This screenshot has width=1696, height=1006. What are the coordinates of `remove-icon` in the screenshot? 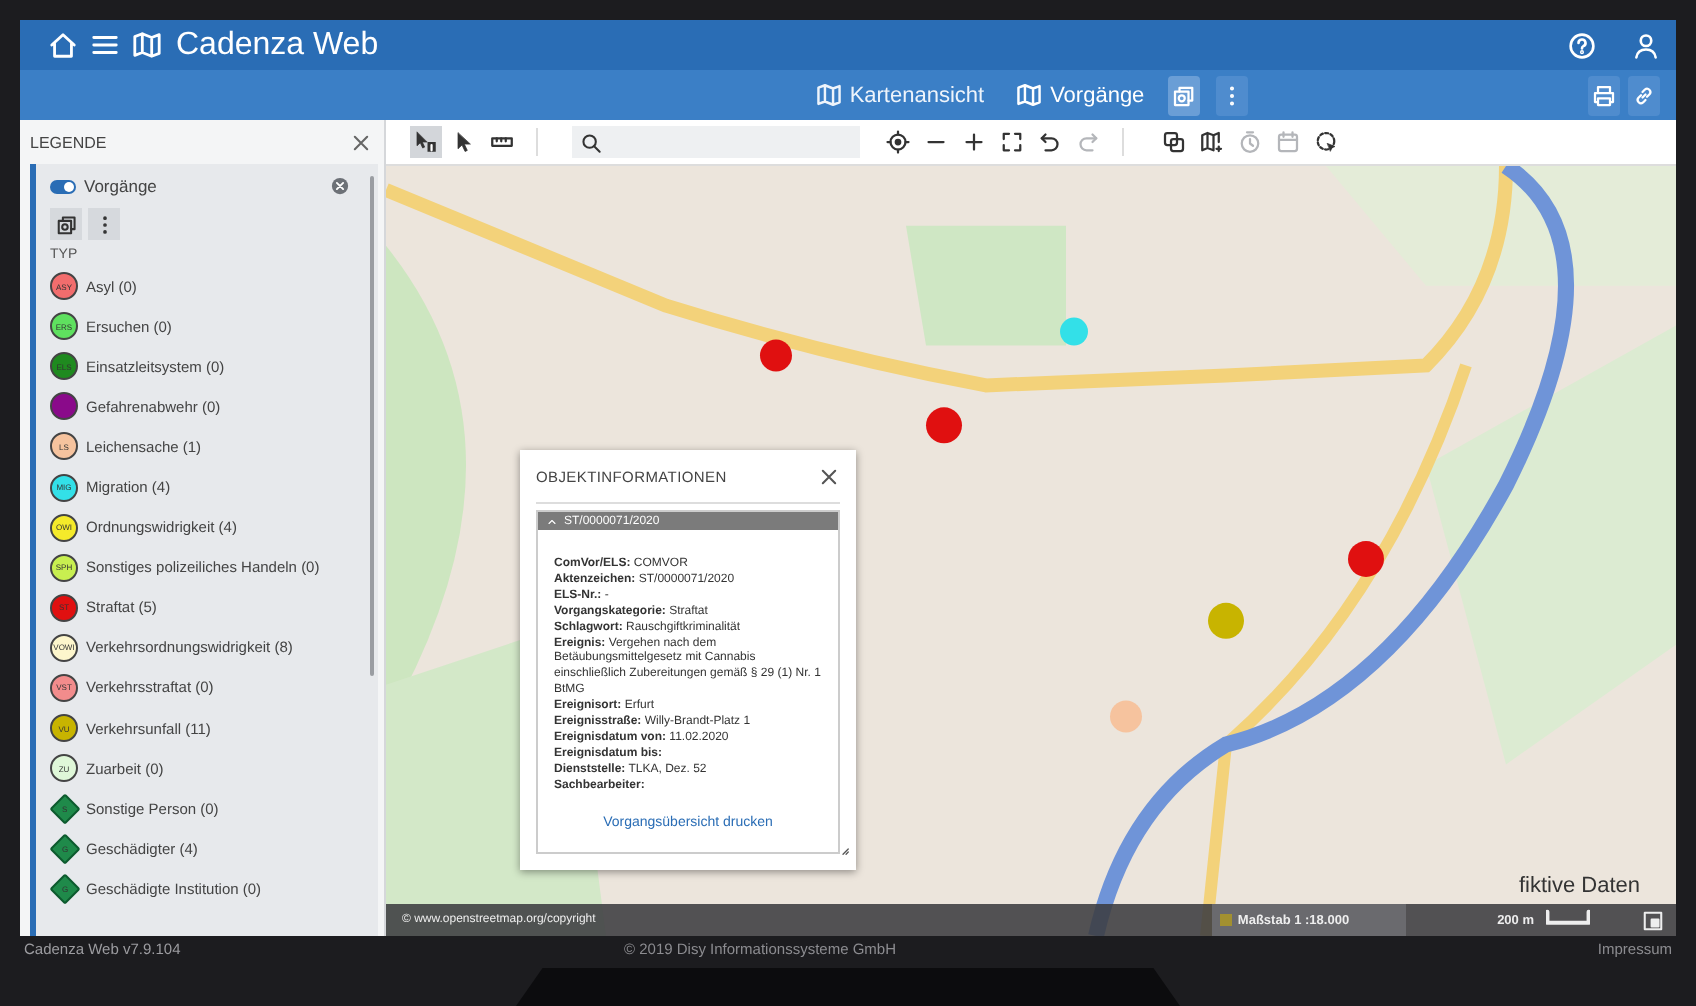 It's located at (340, 186).